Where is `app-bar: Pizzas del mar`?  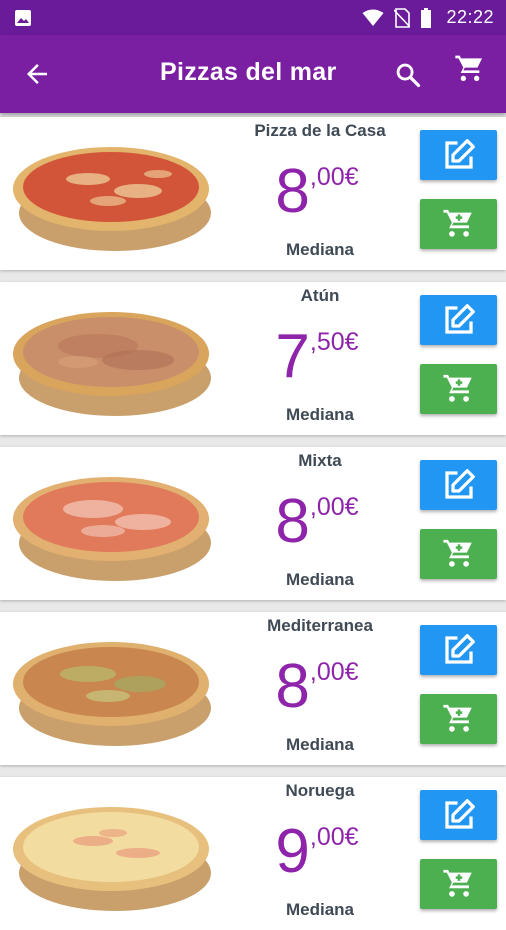 app-bar: Pizzas del mar is located at coordinates (253, 74).